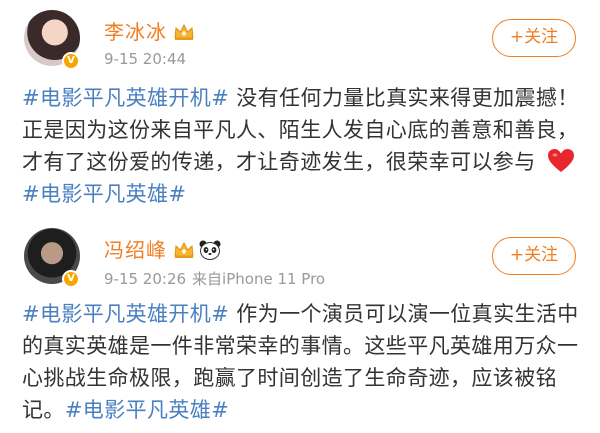  Describe the element at coordinates (210, 250) in the screenshot. I see `panda-icon` at that location.